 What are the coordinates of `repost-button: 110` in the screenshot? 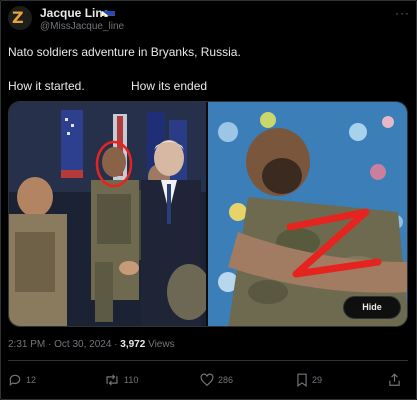 It's located at (121, 380).